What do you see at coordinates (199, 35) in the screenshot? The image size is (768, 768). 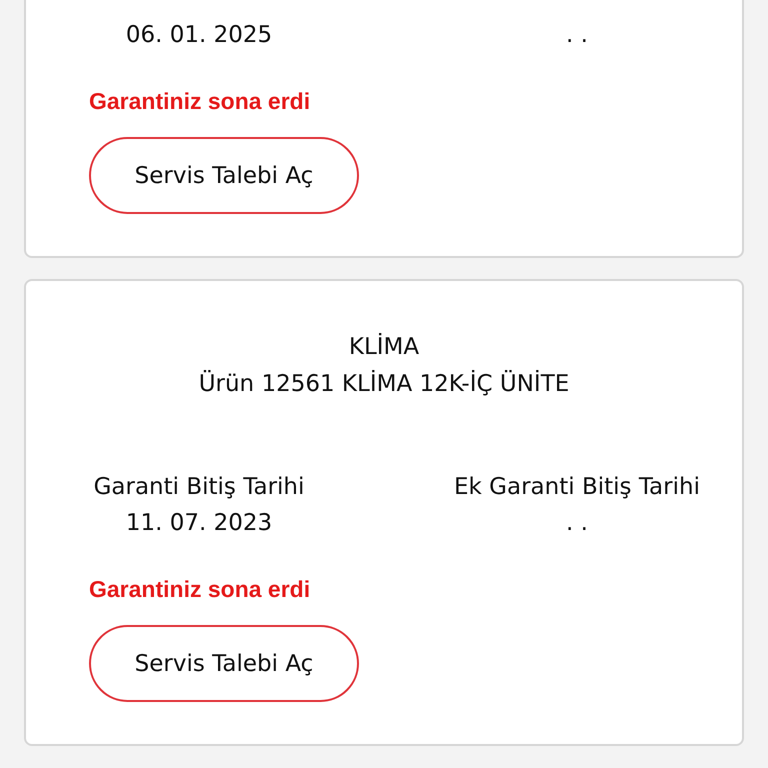 I see `warranty-end-date: 06. 01. 2025` at bounding box center [199, 35].